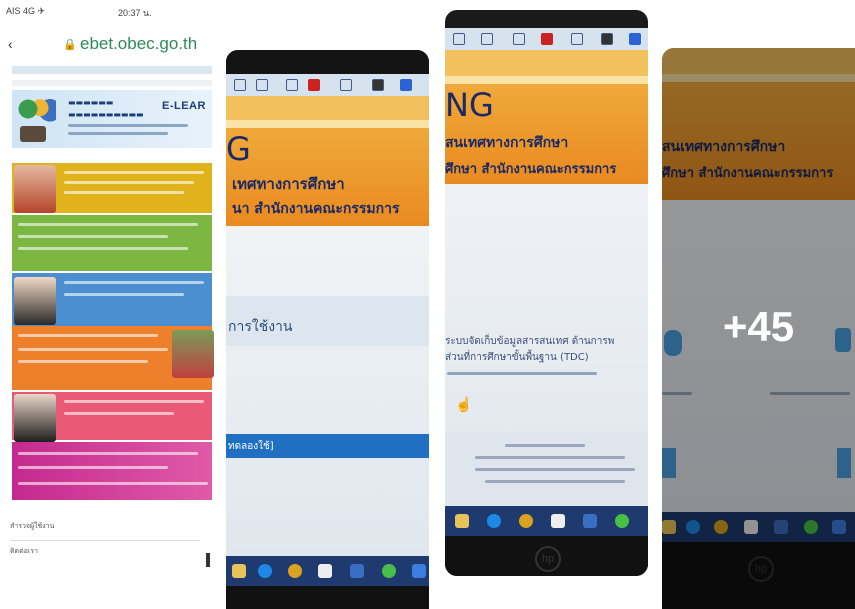 This screenshot has width=855, height=609. Describe the element at coordinates (208, 560) in the screenshot. I see `scrollbar` at that location.